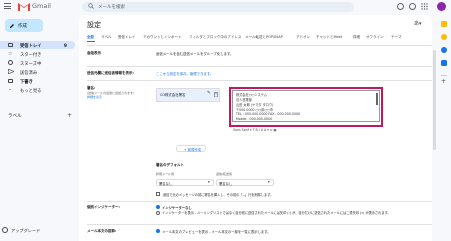  What do you see at coordinates (102, 231) in the screenshot?
I see `setting-label: メール本文の抜粋:` at bounding box center [102, 231].